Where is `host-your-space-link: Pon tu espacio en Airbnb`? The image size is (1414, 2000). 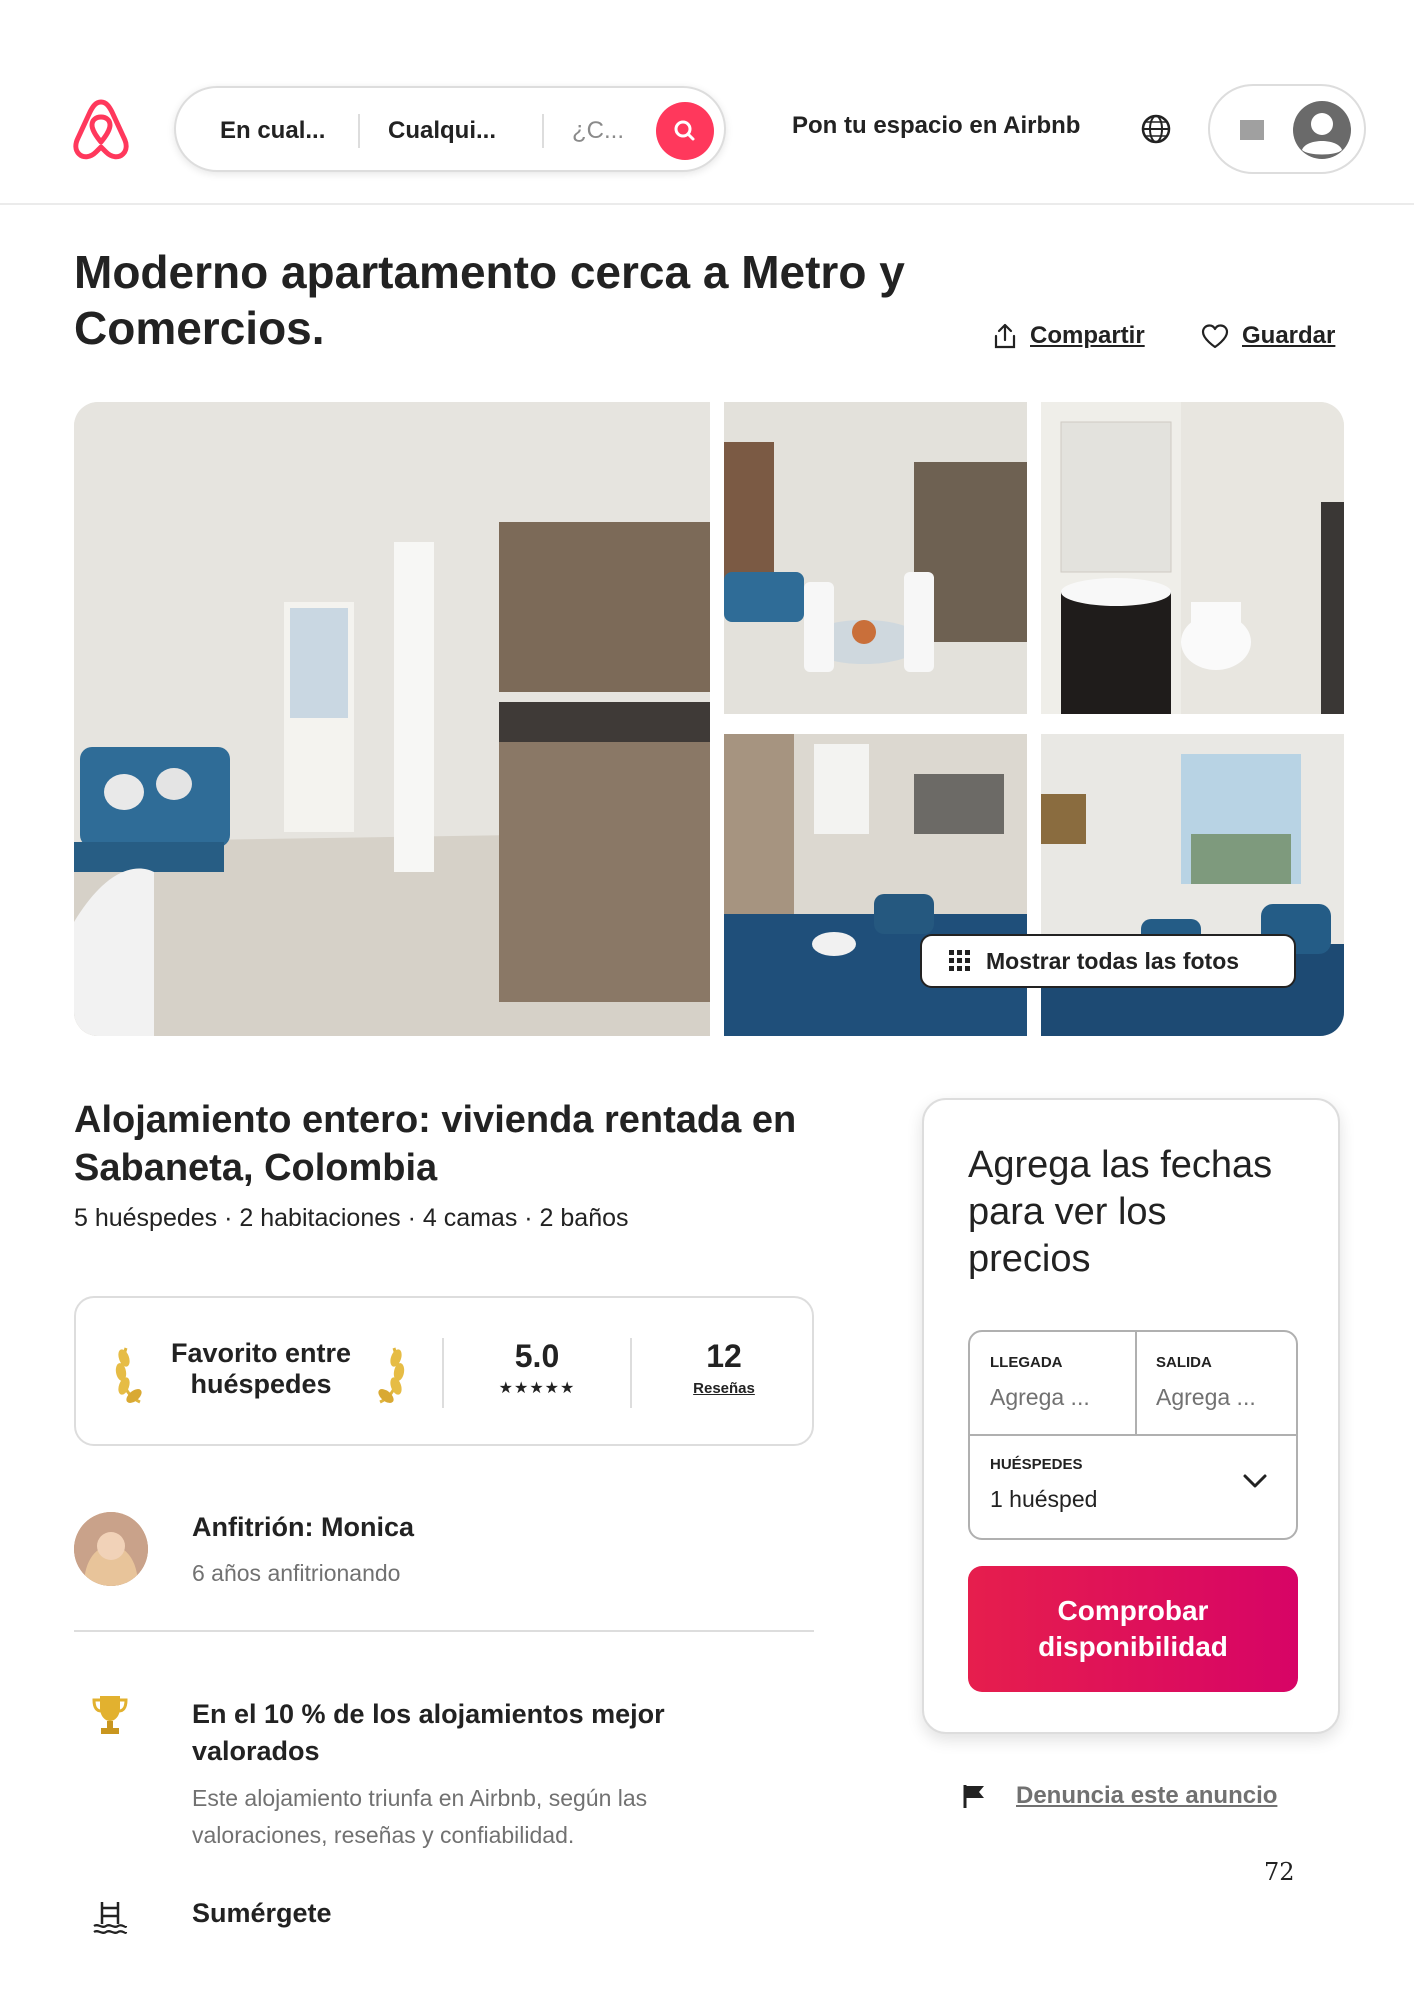
host-your-space-link: Pon tu espacio en Airbnb is located at coordinates (936, 126).